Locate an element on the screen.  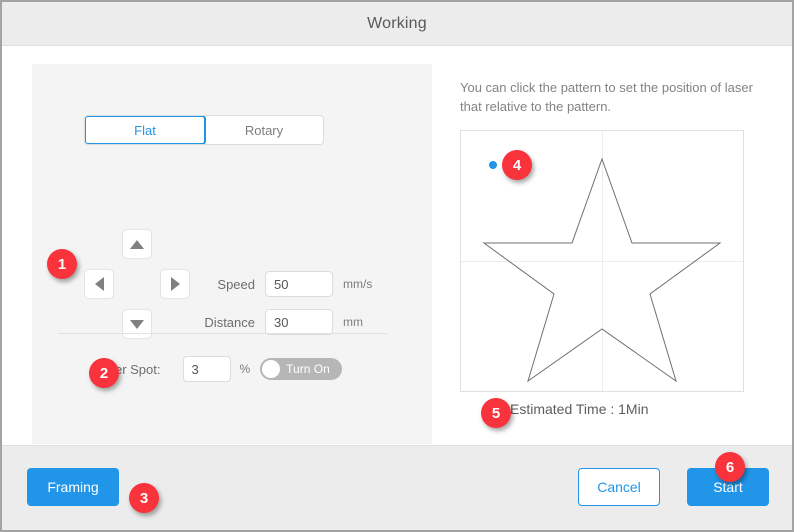
speed-input is located at coordinates (299, 284).